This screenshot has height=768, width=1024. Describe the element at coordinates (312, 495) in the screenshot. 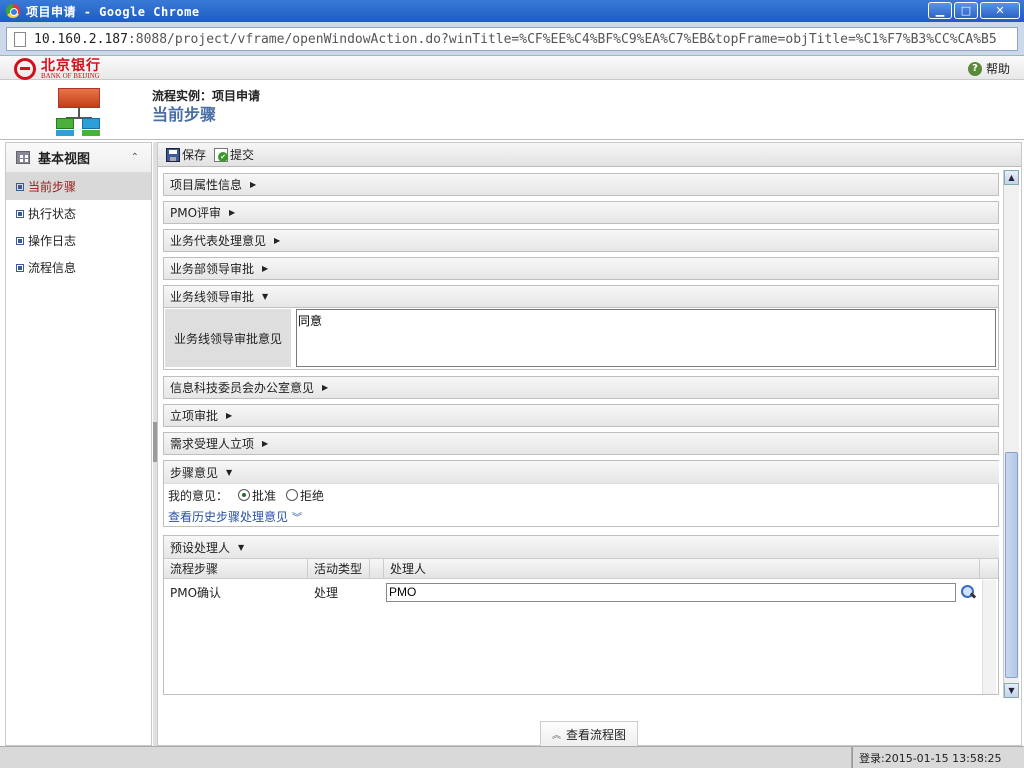

I see `reject-label: 拒绝` at that location.